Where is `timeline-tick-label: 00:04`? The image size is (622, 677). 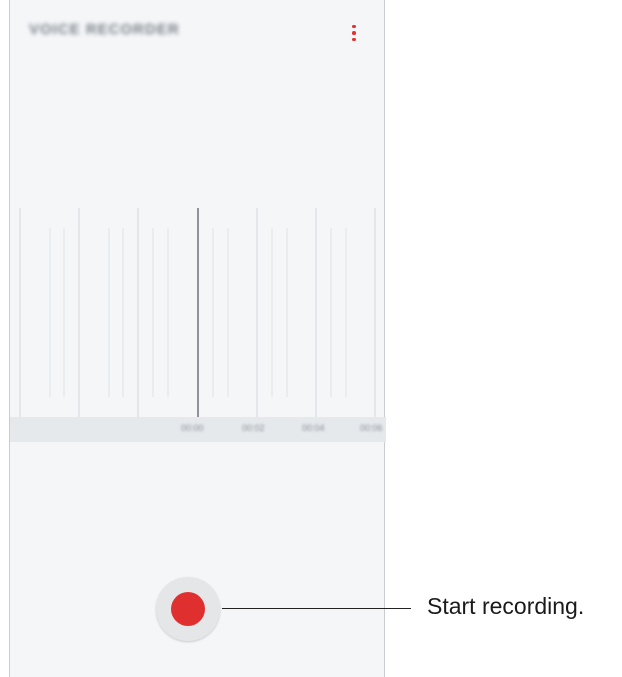 timeline-tick-label: 00:04 is located at coordinates (313, 428).